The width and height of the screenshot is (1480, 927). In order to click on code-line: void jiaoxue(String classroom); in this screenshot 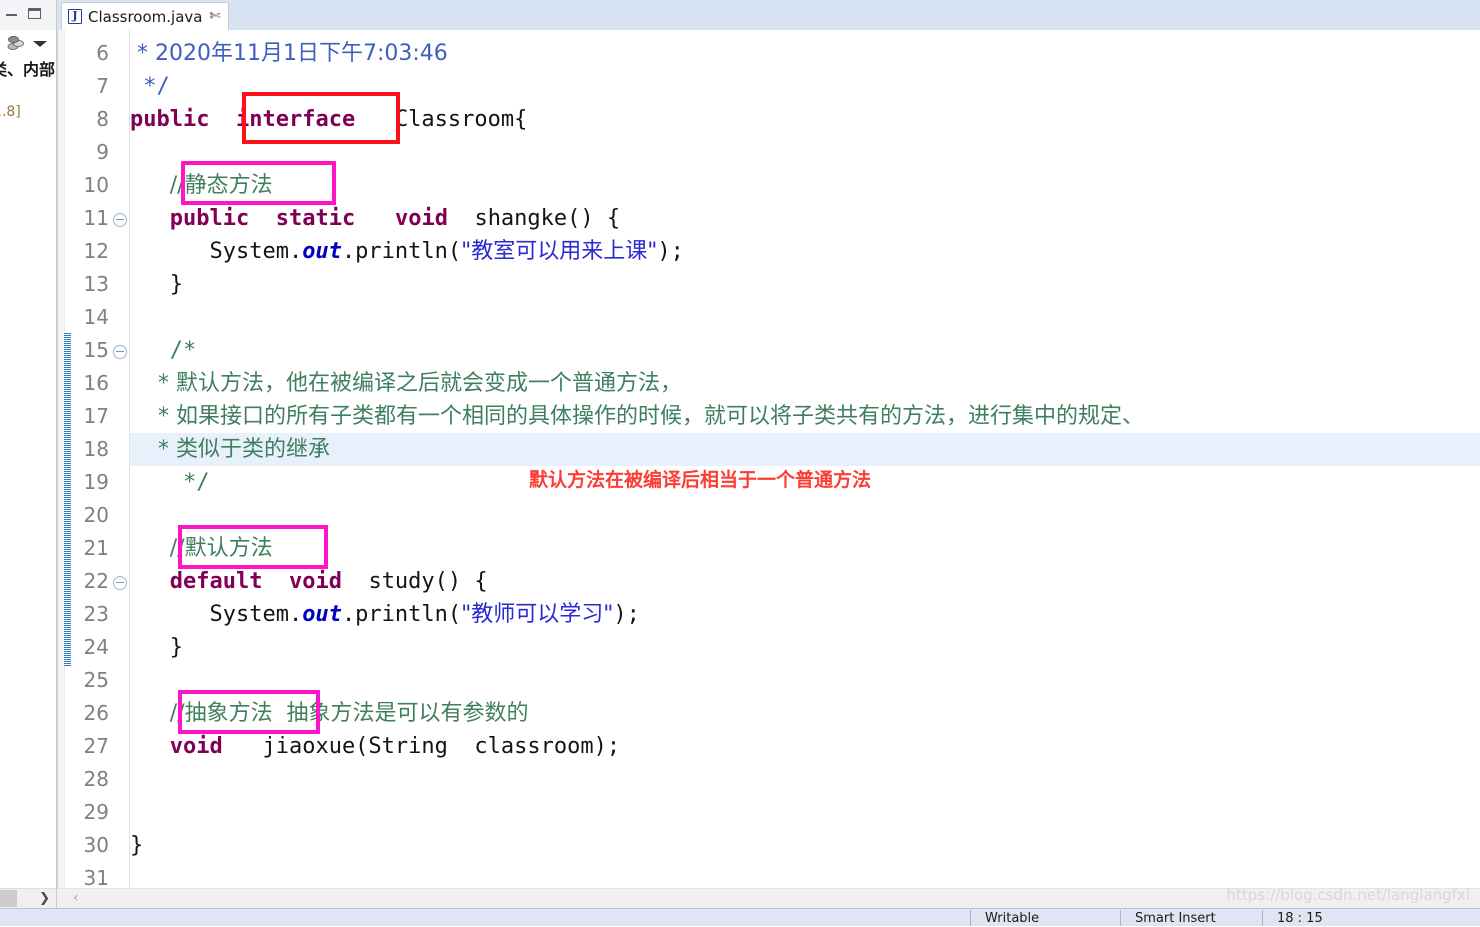, I will do `click(375, 746)`.